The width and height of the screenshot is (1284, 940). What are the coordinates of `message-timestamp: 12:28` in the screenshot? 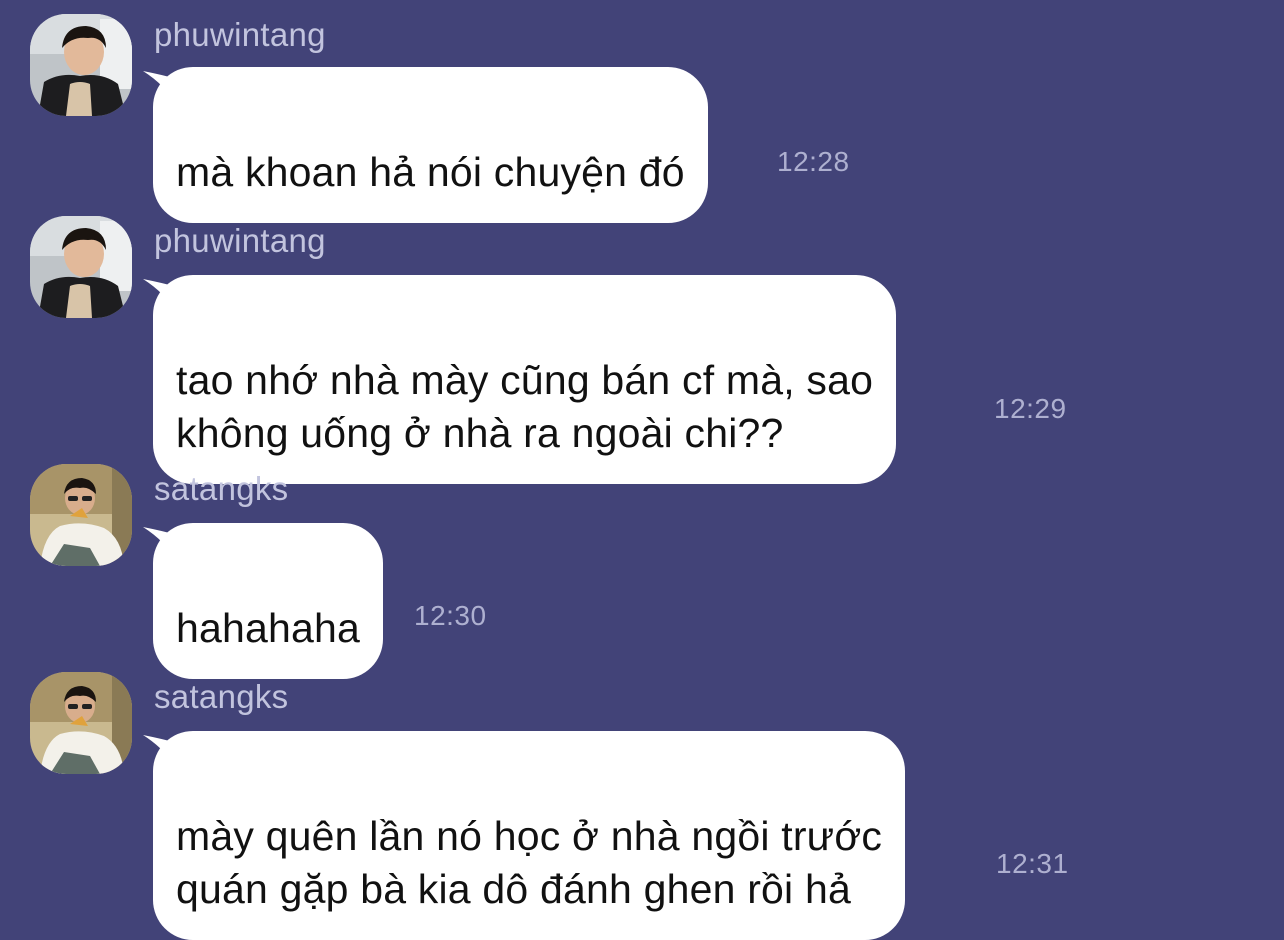 It's located at (813, 161).